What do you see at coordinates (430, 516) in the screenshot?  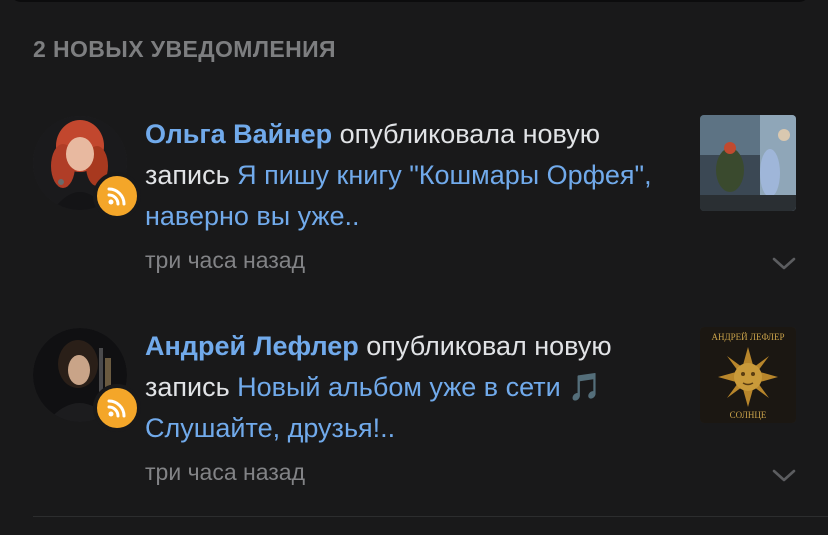 I see `divider` at bounding box center [430, 516].